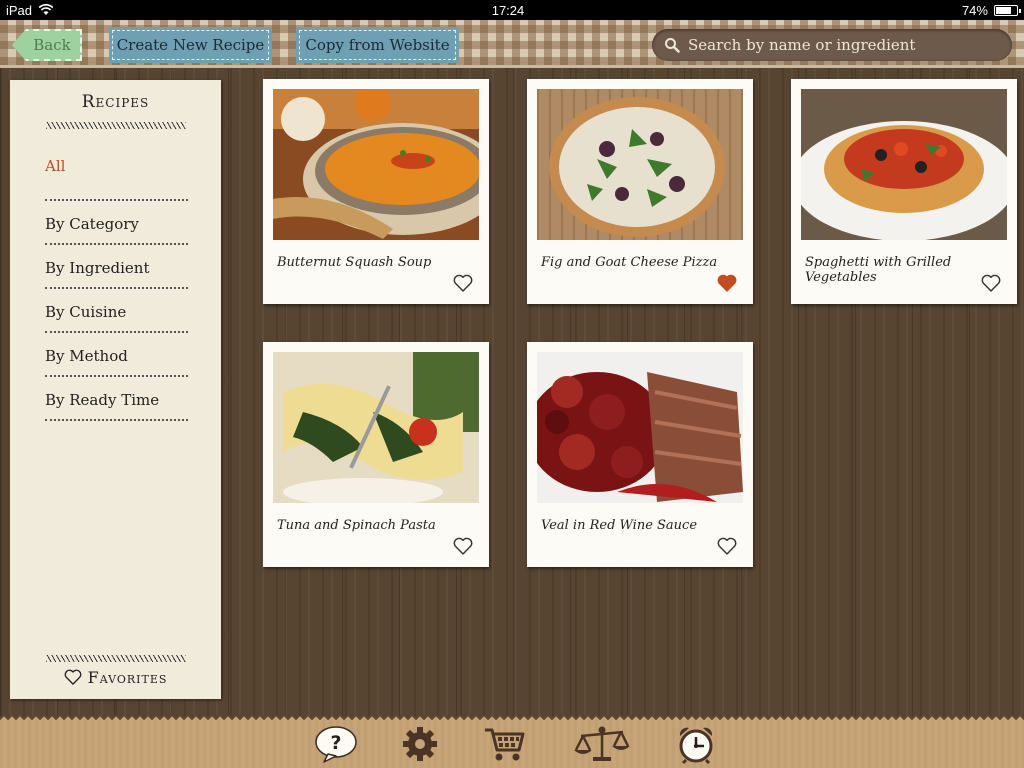 The width and height of the screenshot is (1024, 768). What do you see at coordinates (512, 44) in the screenshot?
I see `toolbar: Back Create New Recipe Copy from Website` at bounding box center [512, 44].